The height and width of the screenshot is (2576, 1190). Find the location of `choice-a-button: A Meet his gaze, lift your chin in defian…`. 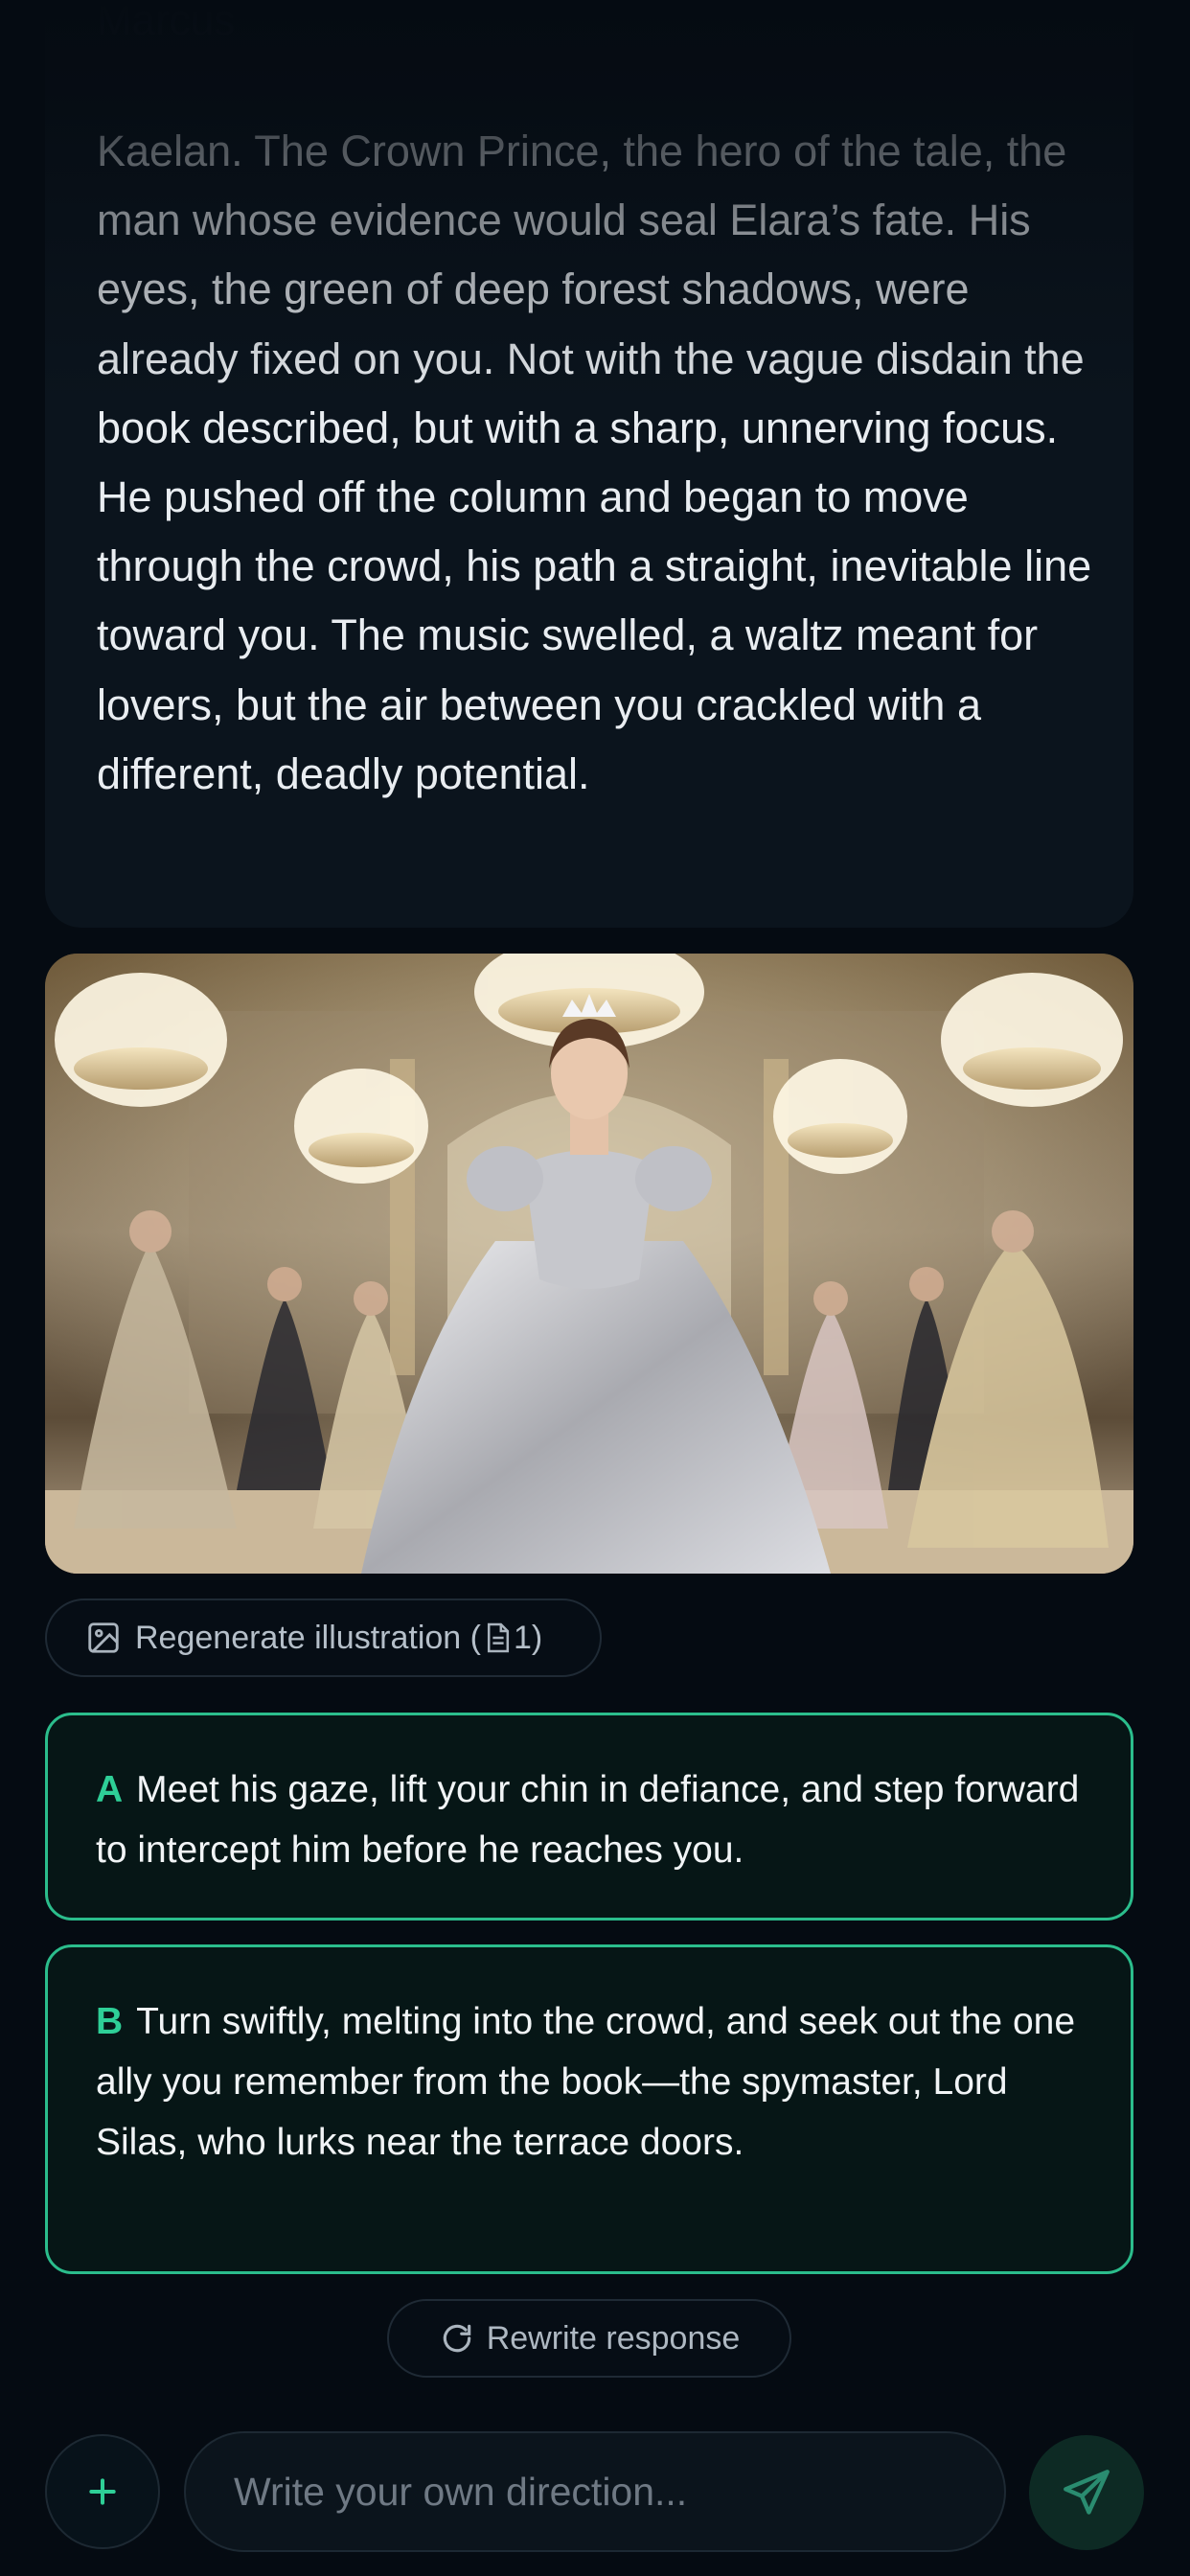

choice-a-button: A Meet his gaze, lift your chin in defian… is located at coordinates (589, 1816).